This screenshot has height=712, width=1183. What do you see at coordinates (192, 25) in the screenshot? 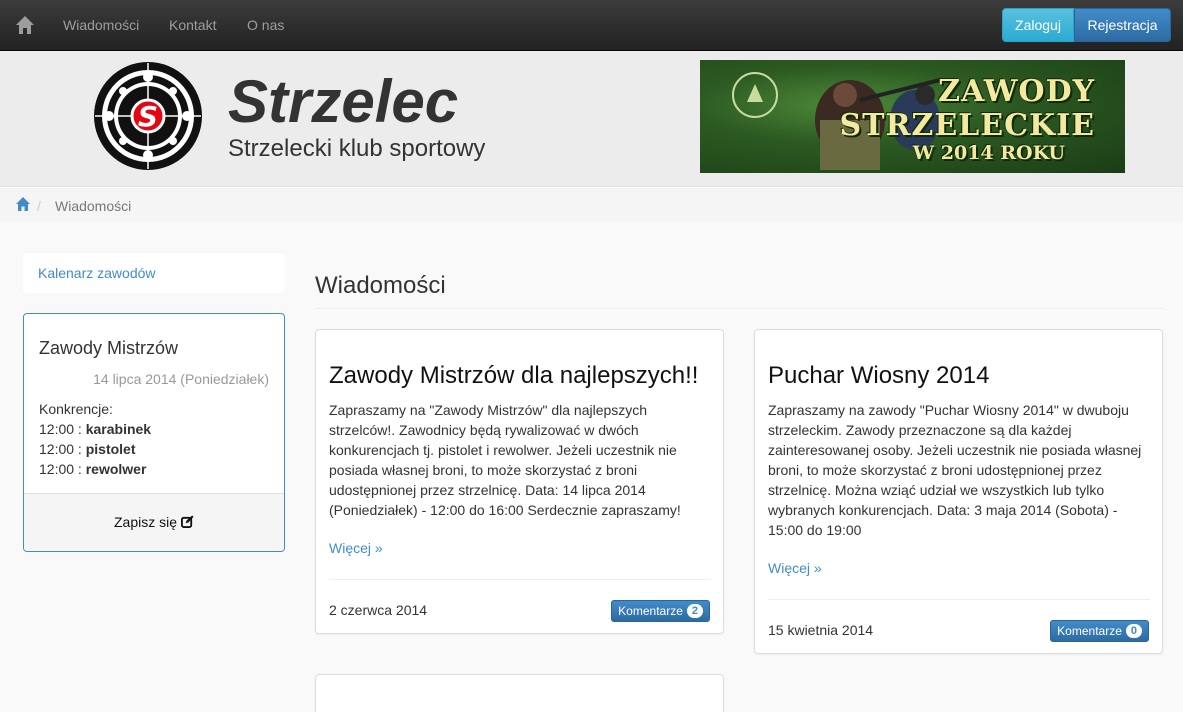
I see `nav-link-contact: Kontakt` at bounding box center [192, 25].